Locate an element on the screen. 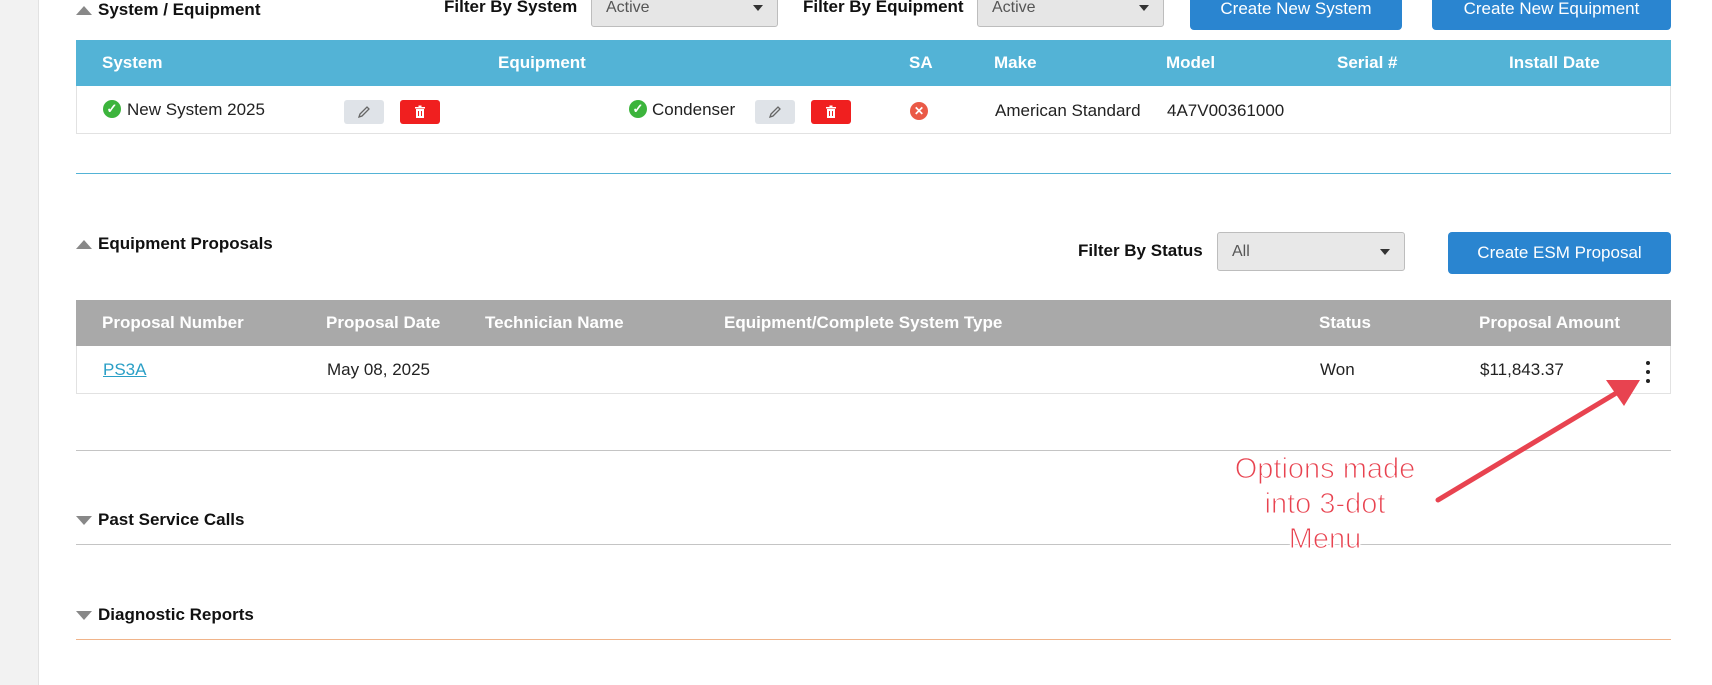  annotation-arrow-icon is located at coordinates (1537, 441).